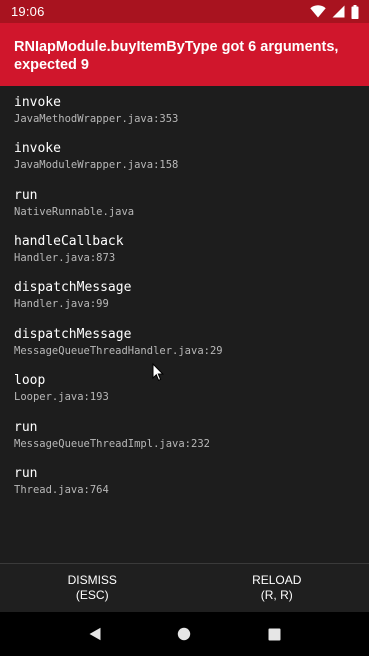 The width and height of the screenshot is (369, 656). Describe the element at coordinates (69, 241) in the screenshot. I see `frame-method: handleCallback` at that location.